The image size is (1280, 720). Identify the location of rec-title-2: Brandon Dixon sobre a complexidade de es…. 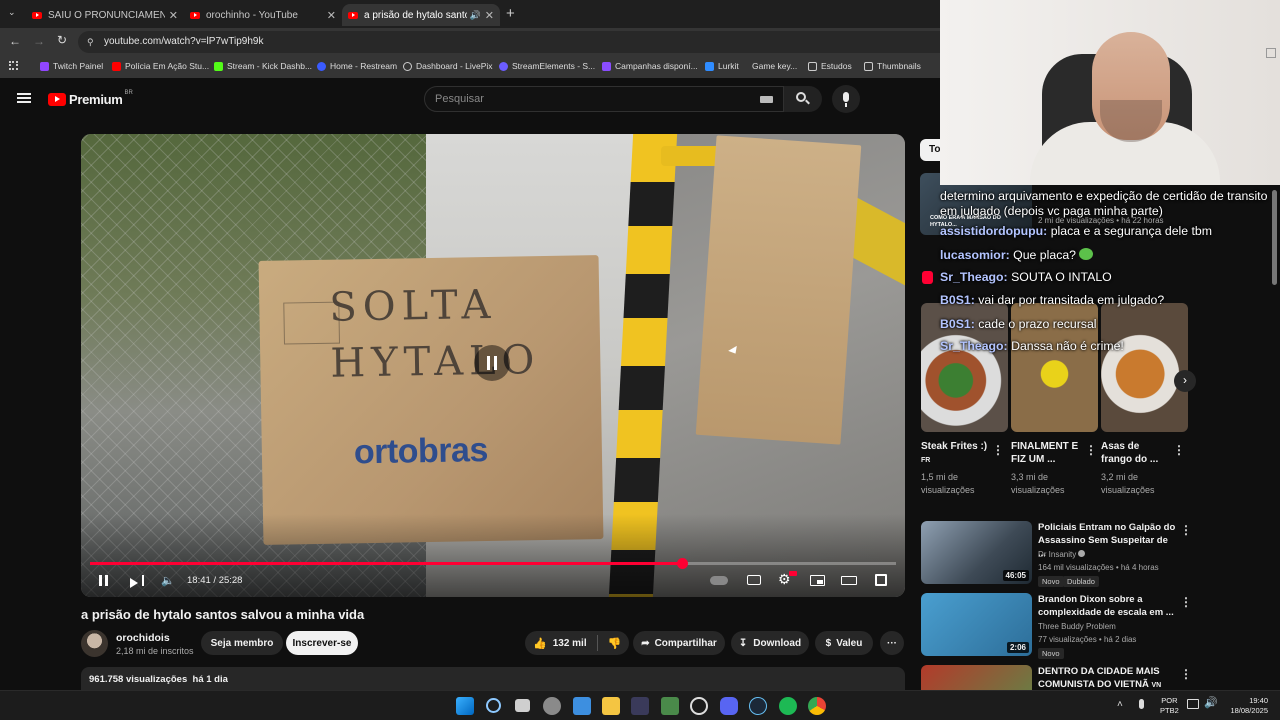
(1107, 606).